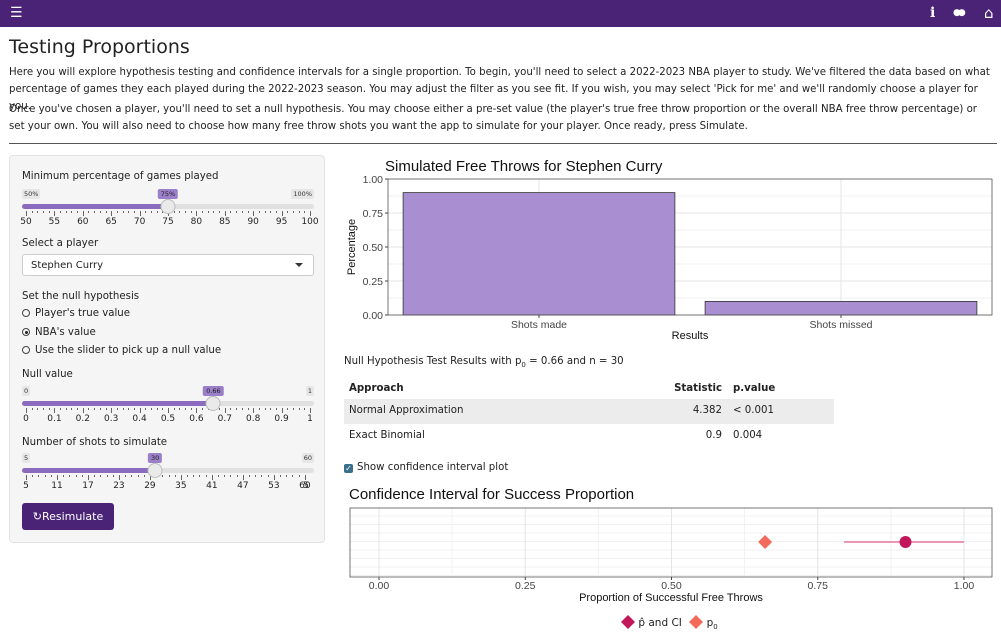 This screenshot has height=637, width=1001. I want to click on table-row: Exact Binomial 0.9 0.004, so click(589, 436).